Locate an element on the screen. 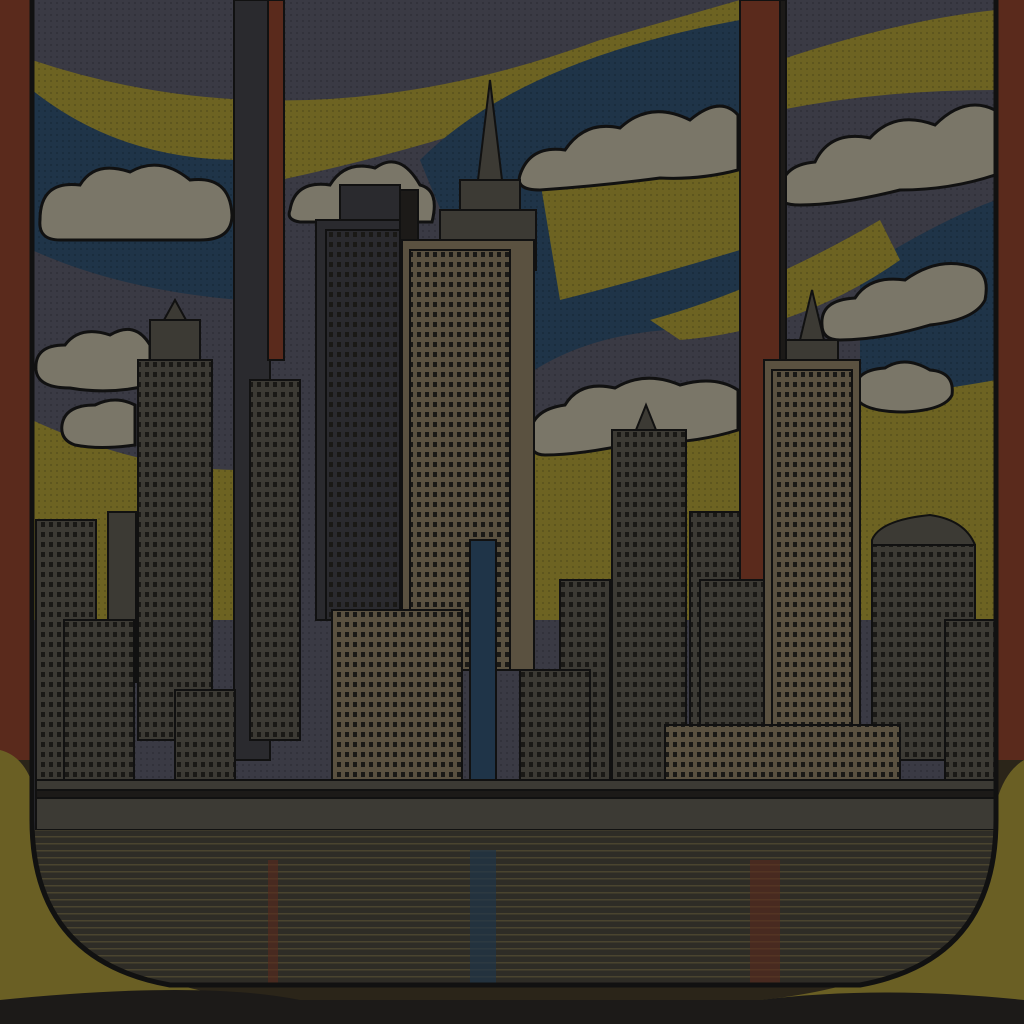 This screenshot has height=1024, width=1024. left-frame-red is located at coordinates (16, 380).